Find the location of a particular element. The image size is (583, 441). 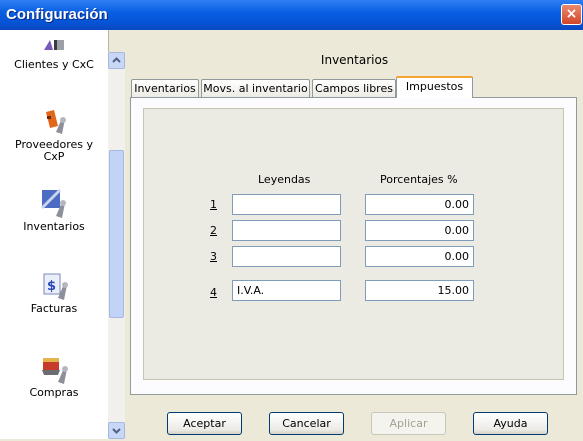

tab-campos-libres: Campos libres is located at coordinates (354, 88).